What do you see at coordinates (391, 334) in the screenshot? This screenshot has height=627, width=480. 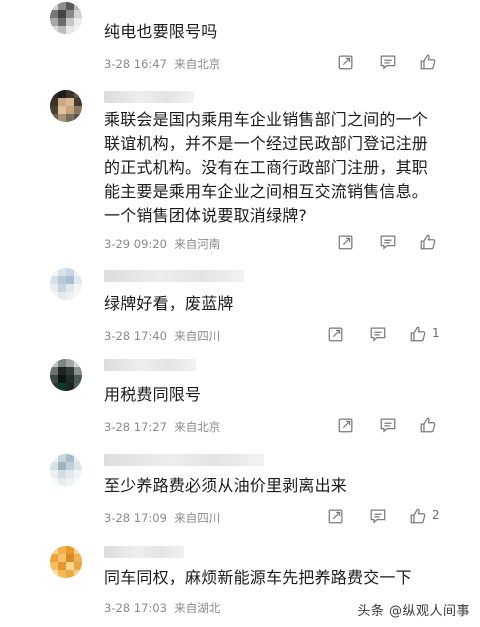 I see `comment-actions: 1` at bounding box center [391, 334].